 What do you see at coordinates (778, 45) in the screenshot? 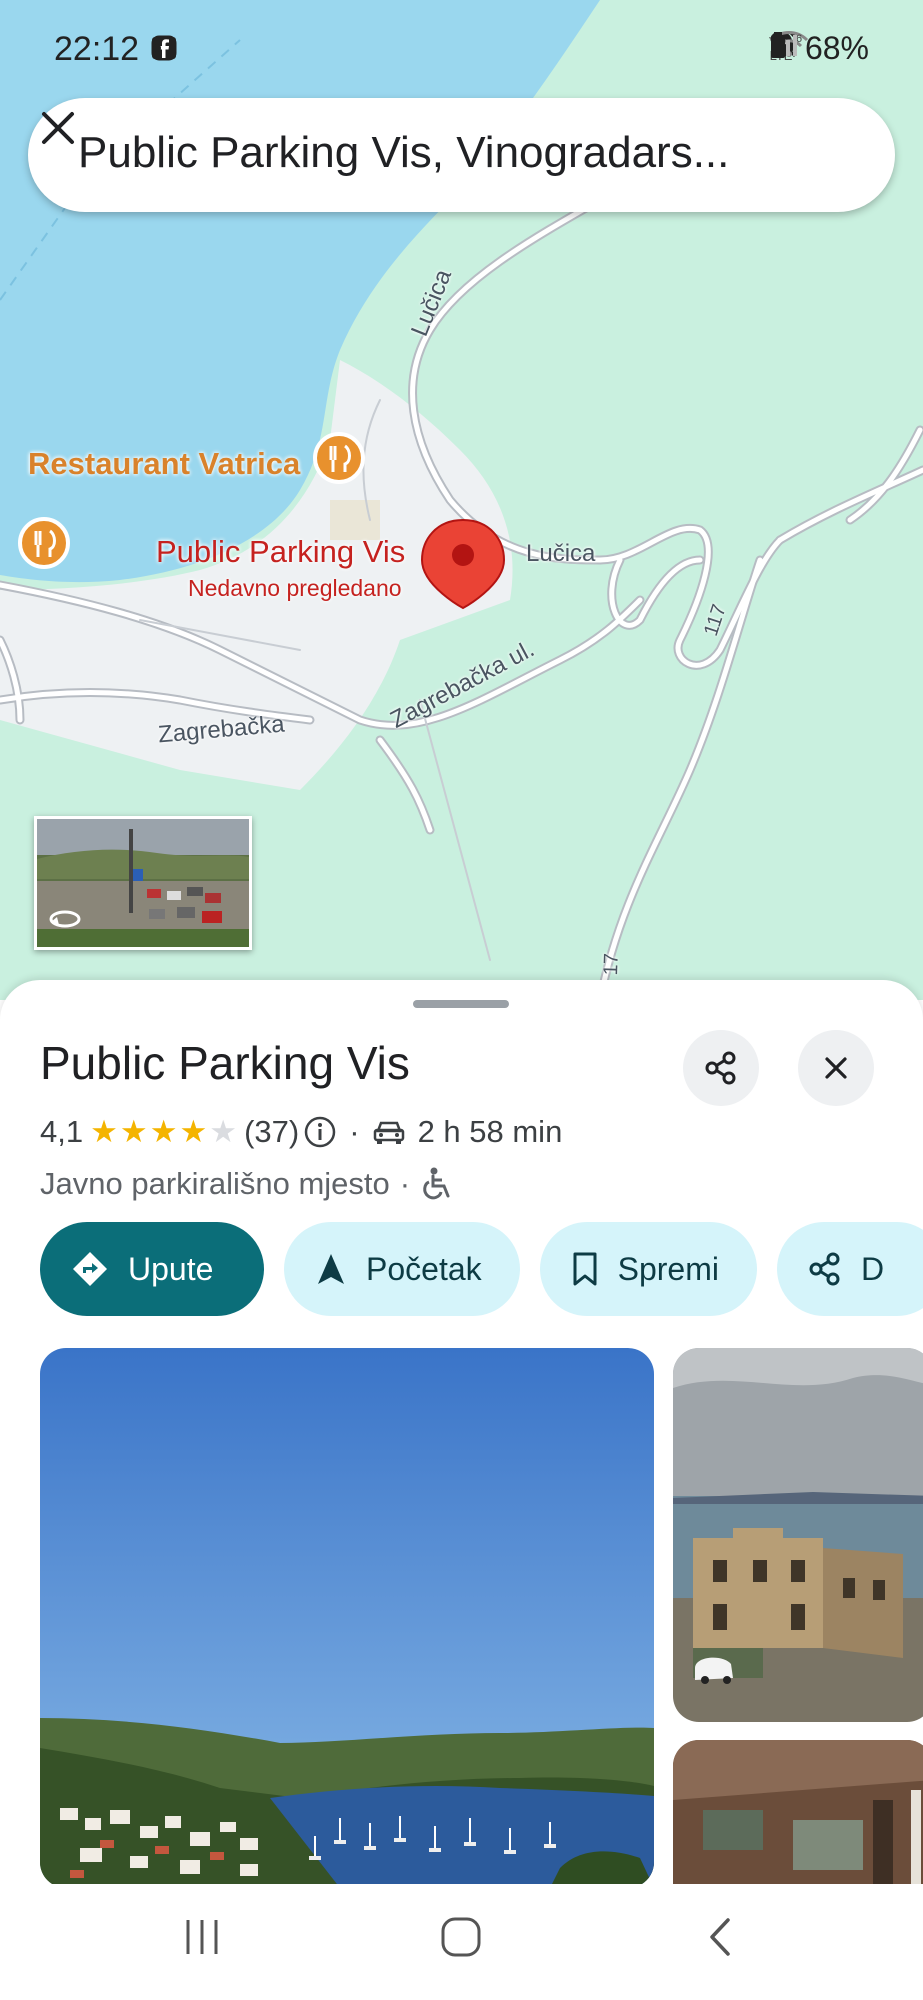
I see `battery-icon` at bounding box center [778, 45].